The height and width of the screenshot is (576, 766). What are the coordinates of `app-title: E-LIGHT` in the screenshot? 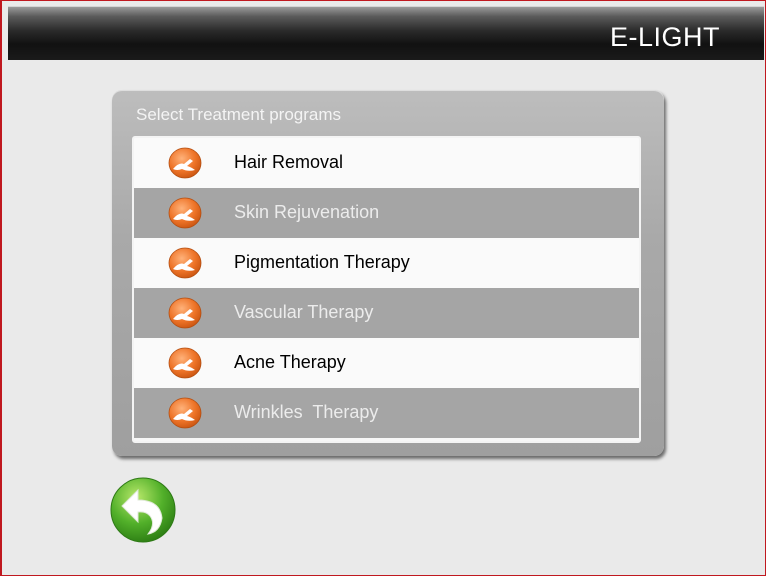 It's located at (664, 37).